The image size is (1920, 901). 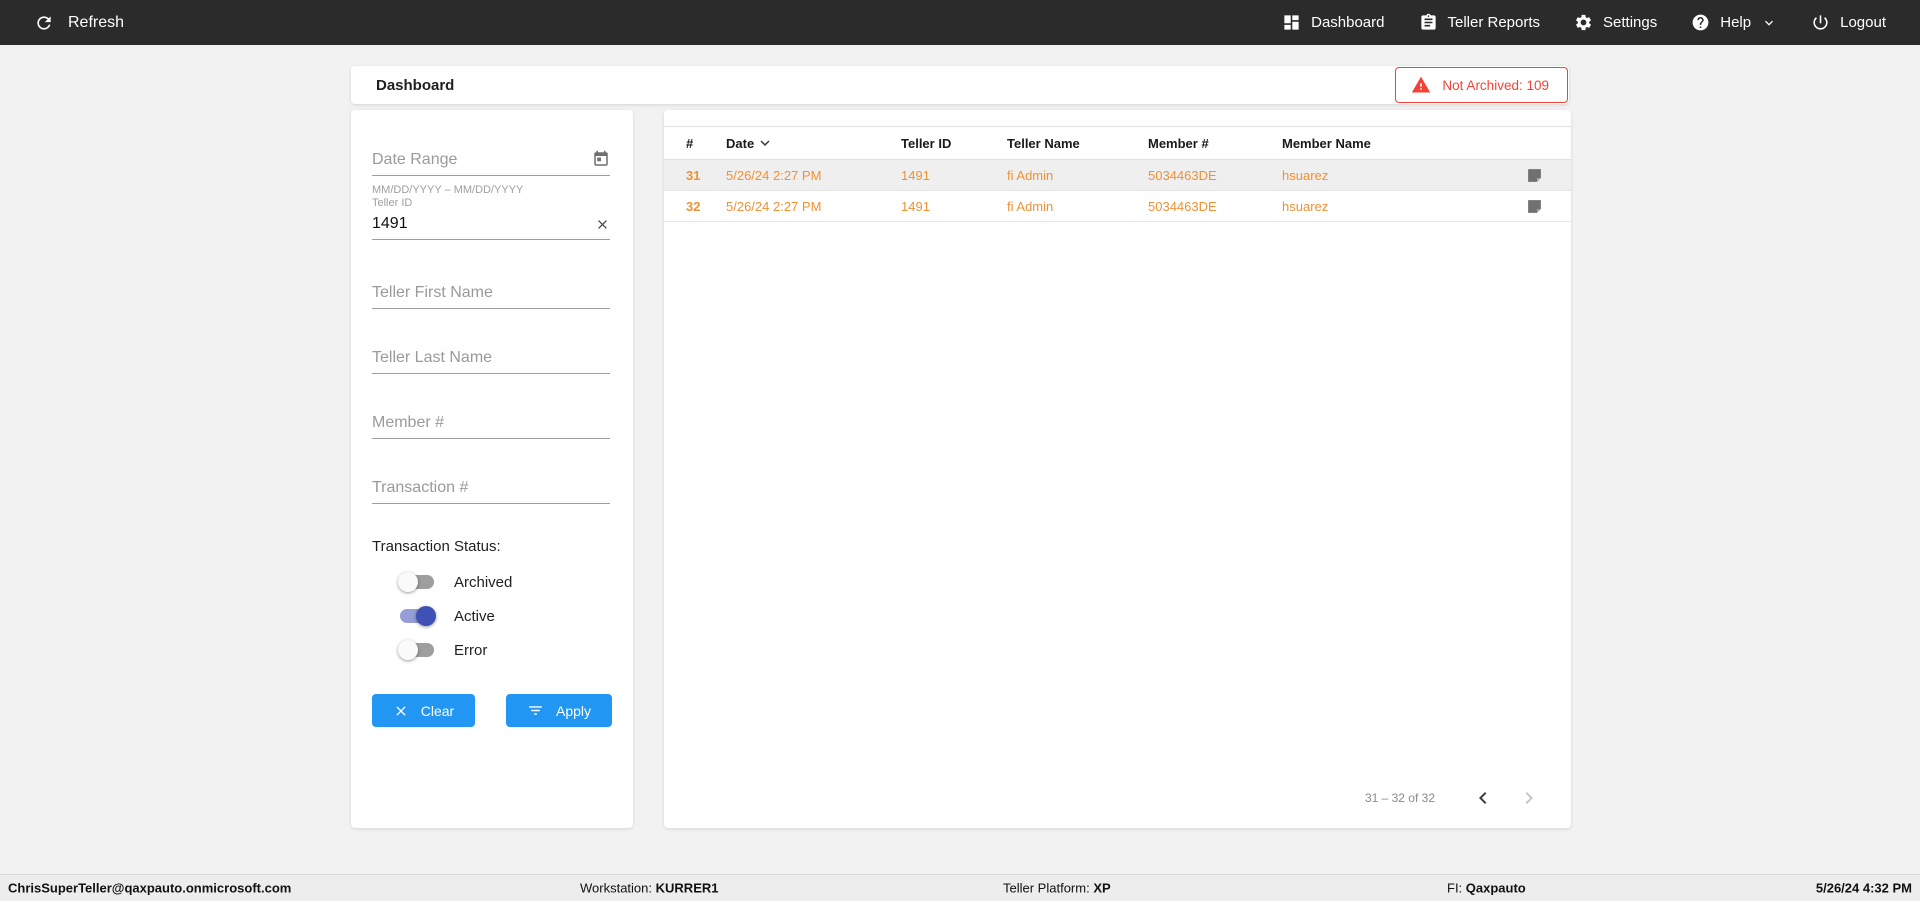 I want to click on toggle-archived: Archived, so click(x=455, y=582).